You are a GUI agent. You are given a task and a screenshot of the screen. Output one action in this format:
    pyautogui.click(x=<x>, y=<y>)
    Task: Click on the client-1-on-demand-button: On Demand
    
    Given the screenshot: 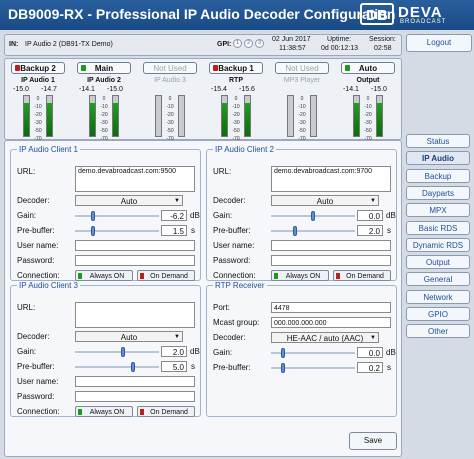 What is the action you would take?
    pyautogui.click(x=166, y=275)
    